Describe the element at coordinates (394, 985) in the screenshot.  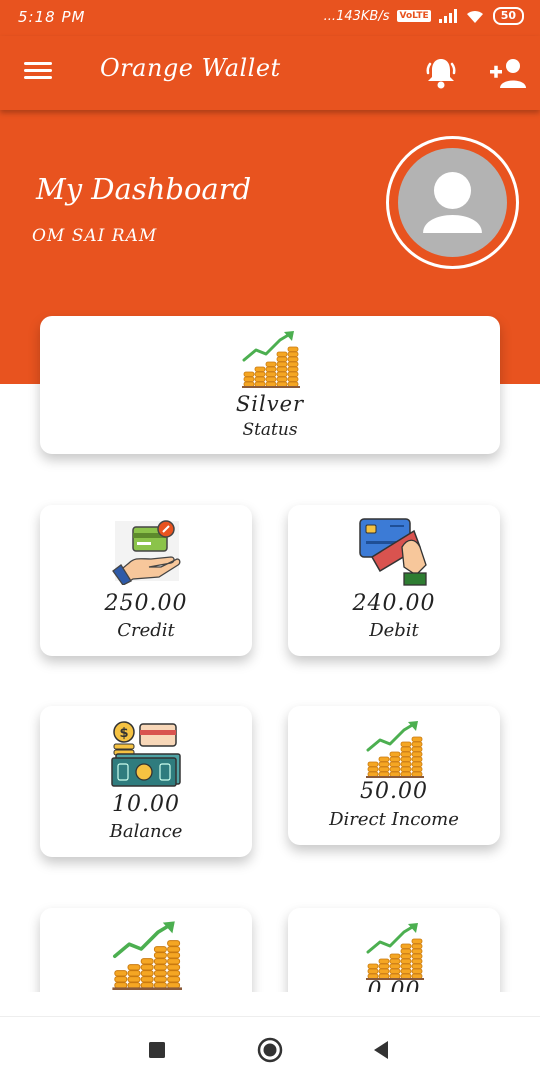
I see `income-6-value: 0.00` at that location.